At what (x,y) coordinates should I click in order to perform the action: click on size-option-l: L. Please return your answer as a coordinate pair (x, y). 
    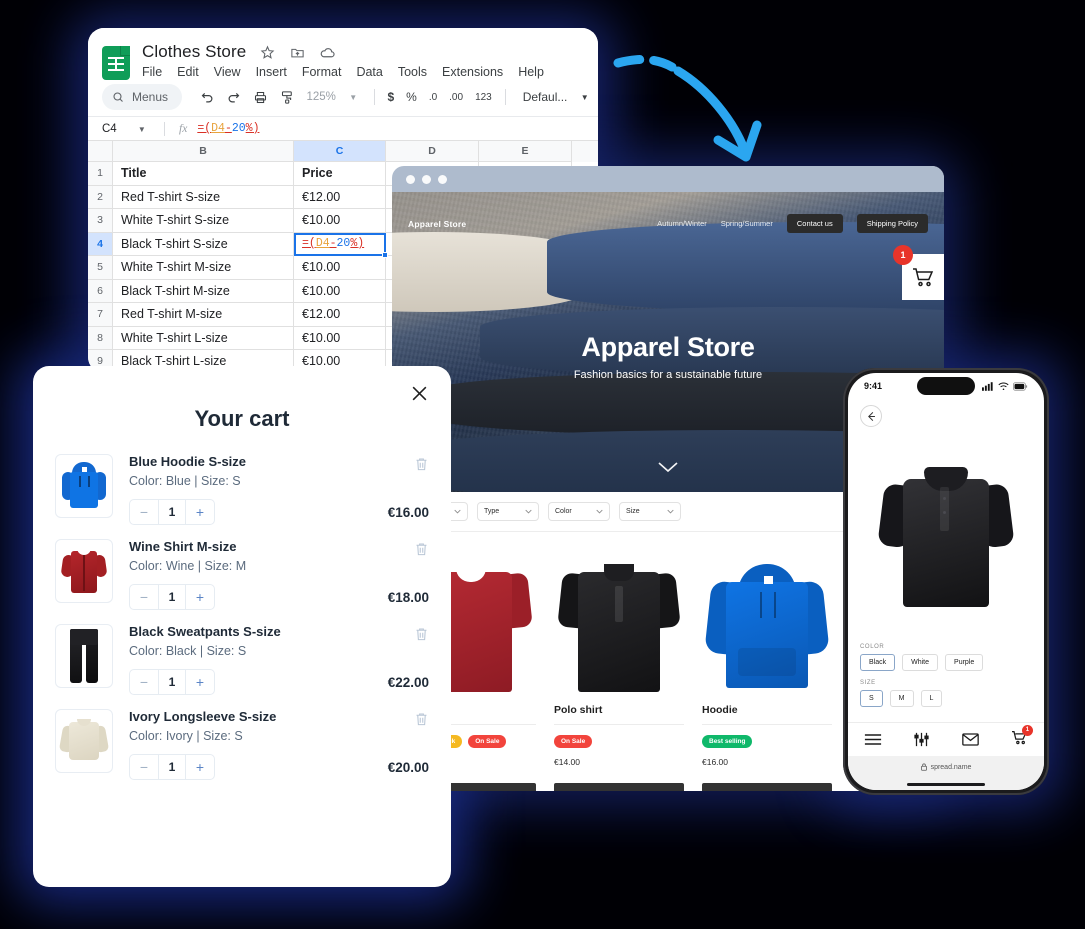
    Looking at the image, I should click on (931, 698).